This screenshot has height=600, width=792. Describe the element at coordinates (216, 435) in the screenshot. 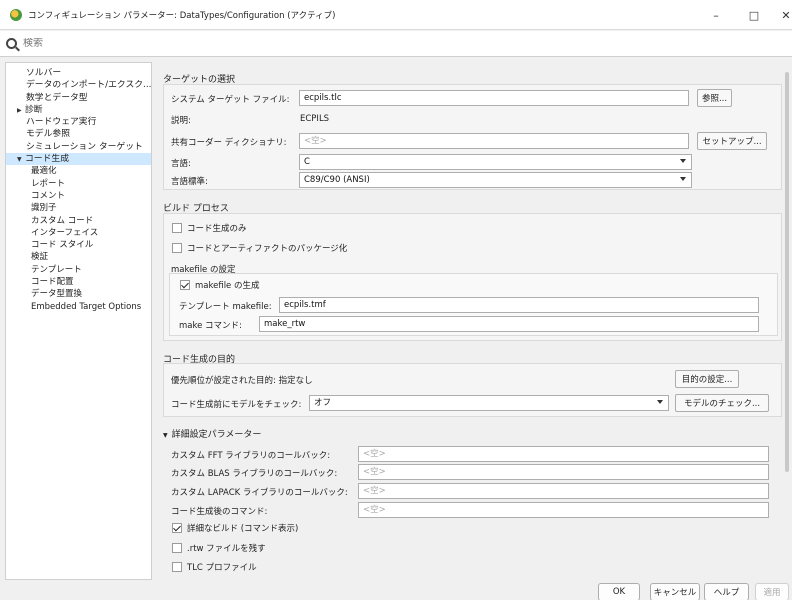

I see `advanced-title-text: 詳細設定パラメーター` at that location.